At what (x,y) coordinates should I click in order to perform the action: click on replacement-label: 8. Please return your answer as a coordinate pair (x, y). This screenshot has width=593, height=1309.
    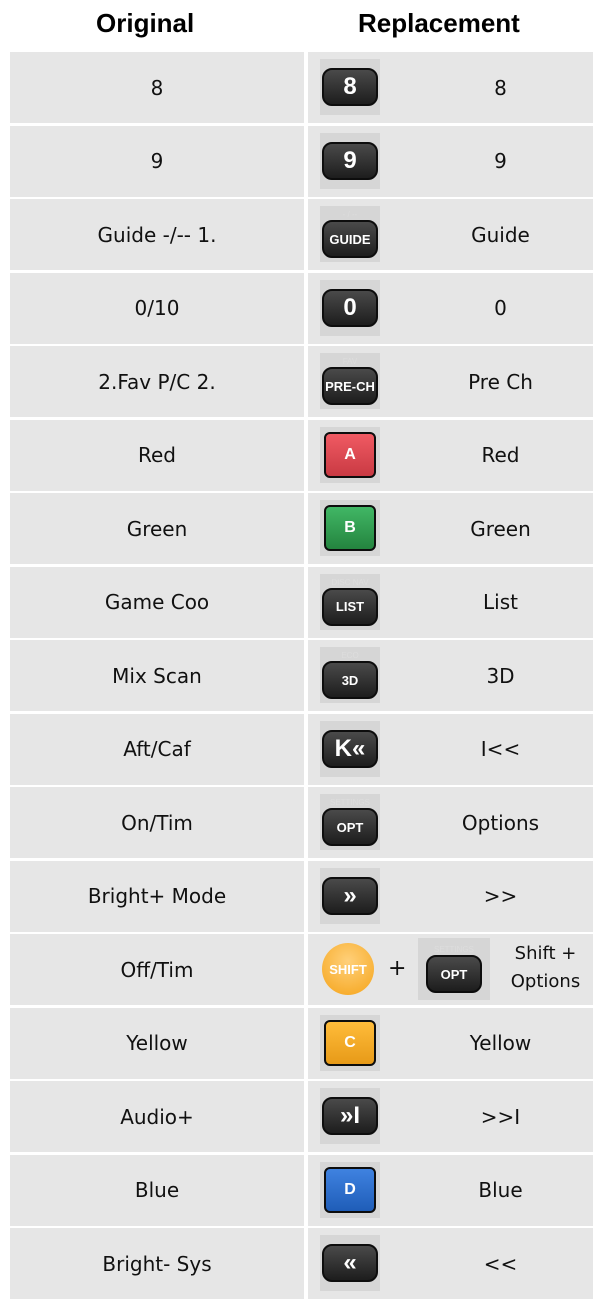
    Looking at the image, I should click on (500, 87).